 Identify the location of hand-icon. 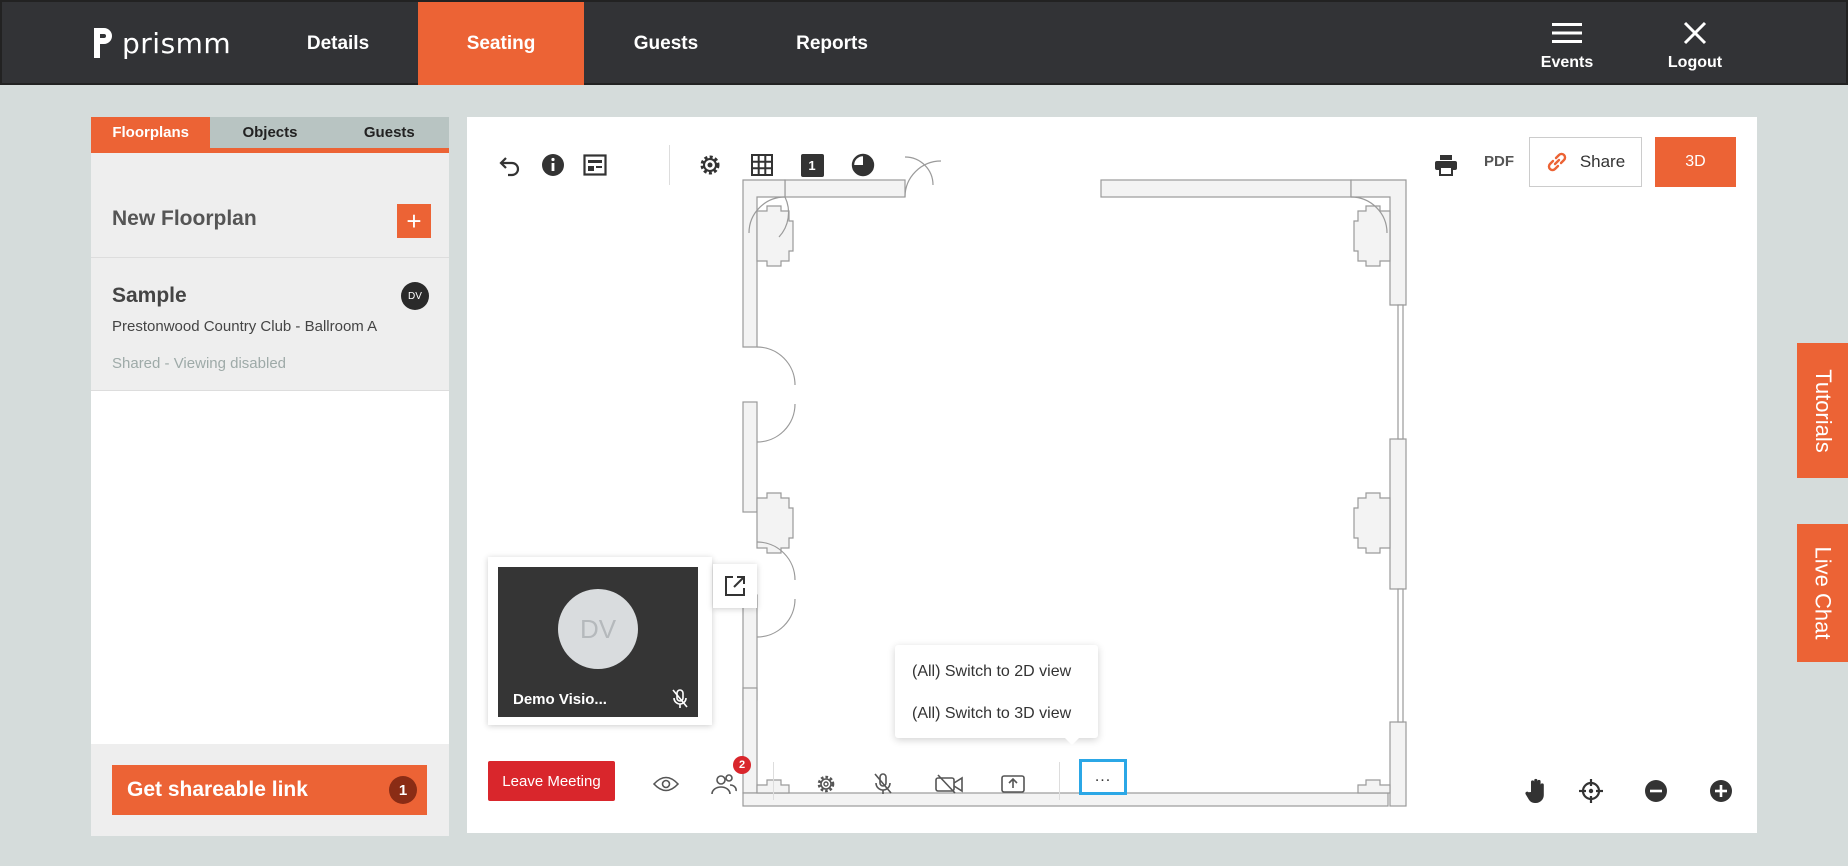
(1534, 790).